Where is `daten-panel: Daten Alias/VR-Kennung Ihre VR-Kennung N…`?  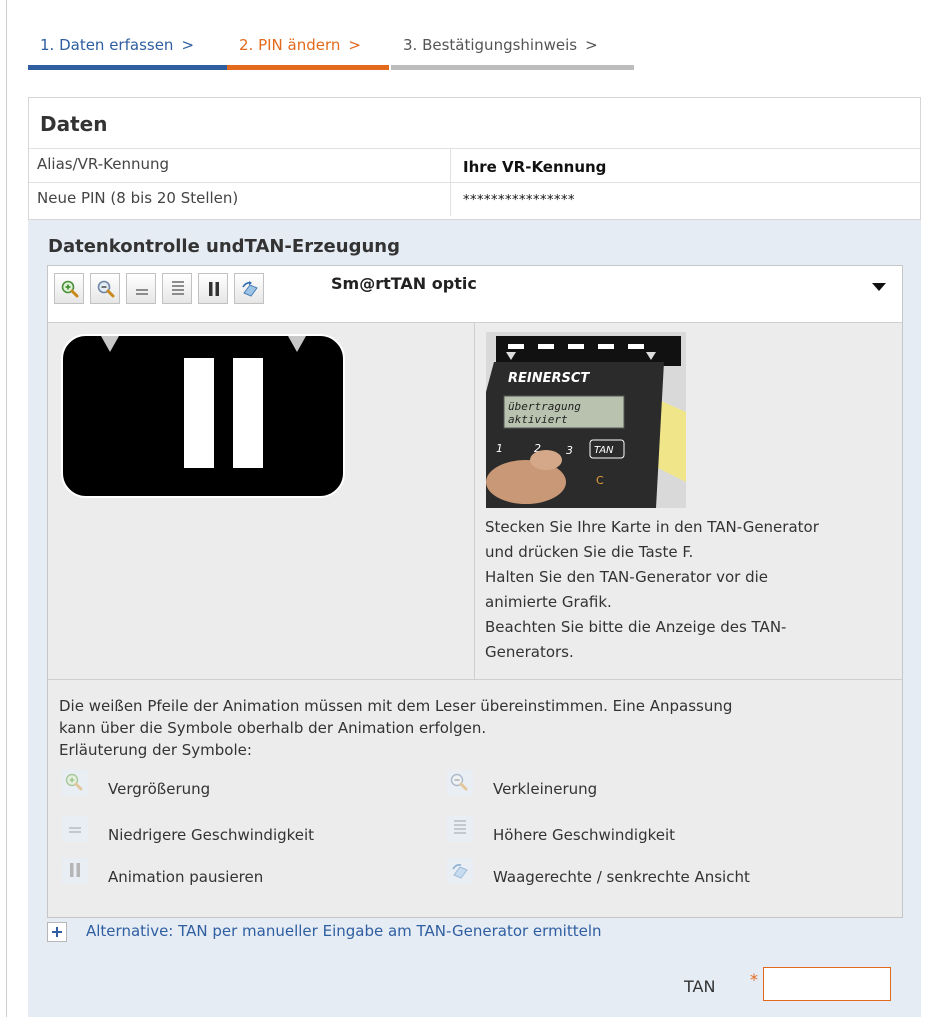
daten-panel: Daten Alias/VR-Kennung Ihre VR-Kennung N… is located at coordinates (474, 158).